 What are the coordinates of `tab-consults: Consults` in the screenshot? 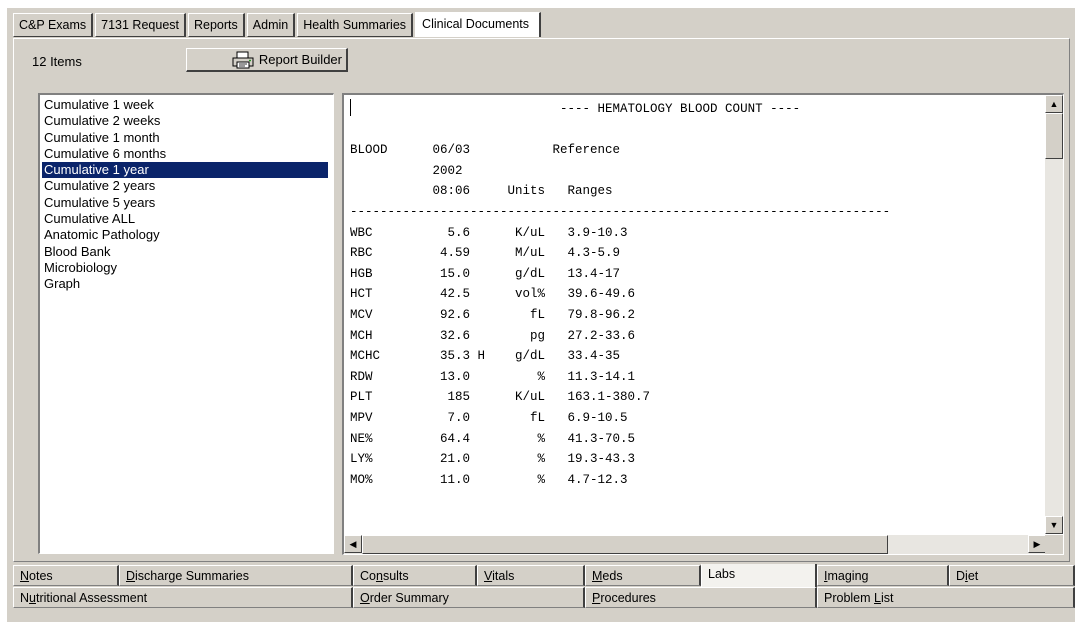 It's located at (415, 575).